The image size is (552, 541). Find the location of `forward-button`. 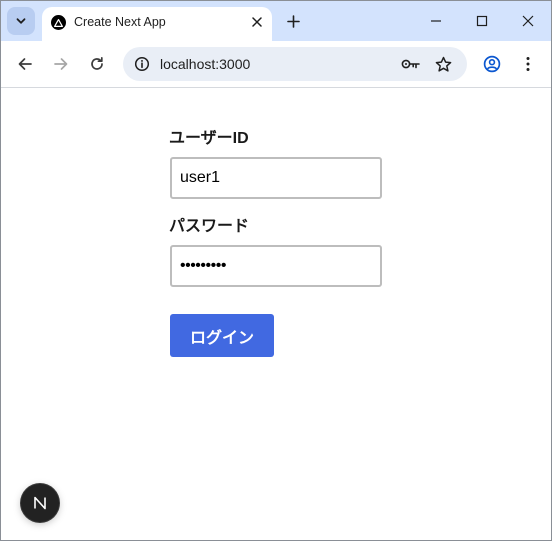

forward-button is located at coordinates (61, 64).